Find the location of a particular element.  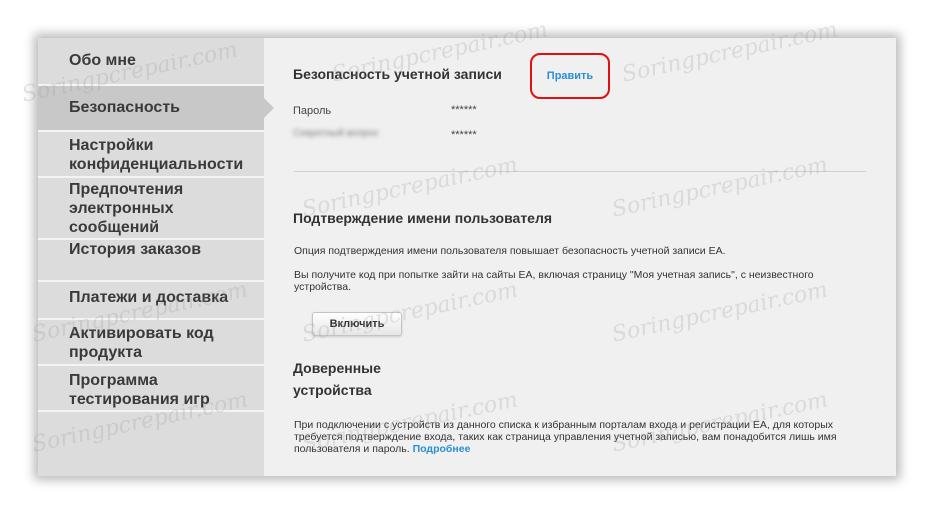

sidebar-item-security: Безопасность is located at coordinates (156, 109).